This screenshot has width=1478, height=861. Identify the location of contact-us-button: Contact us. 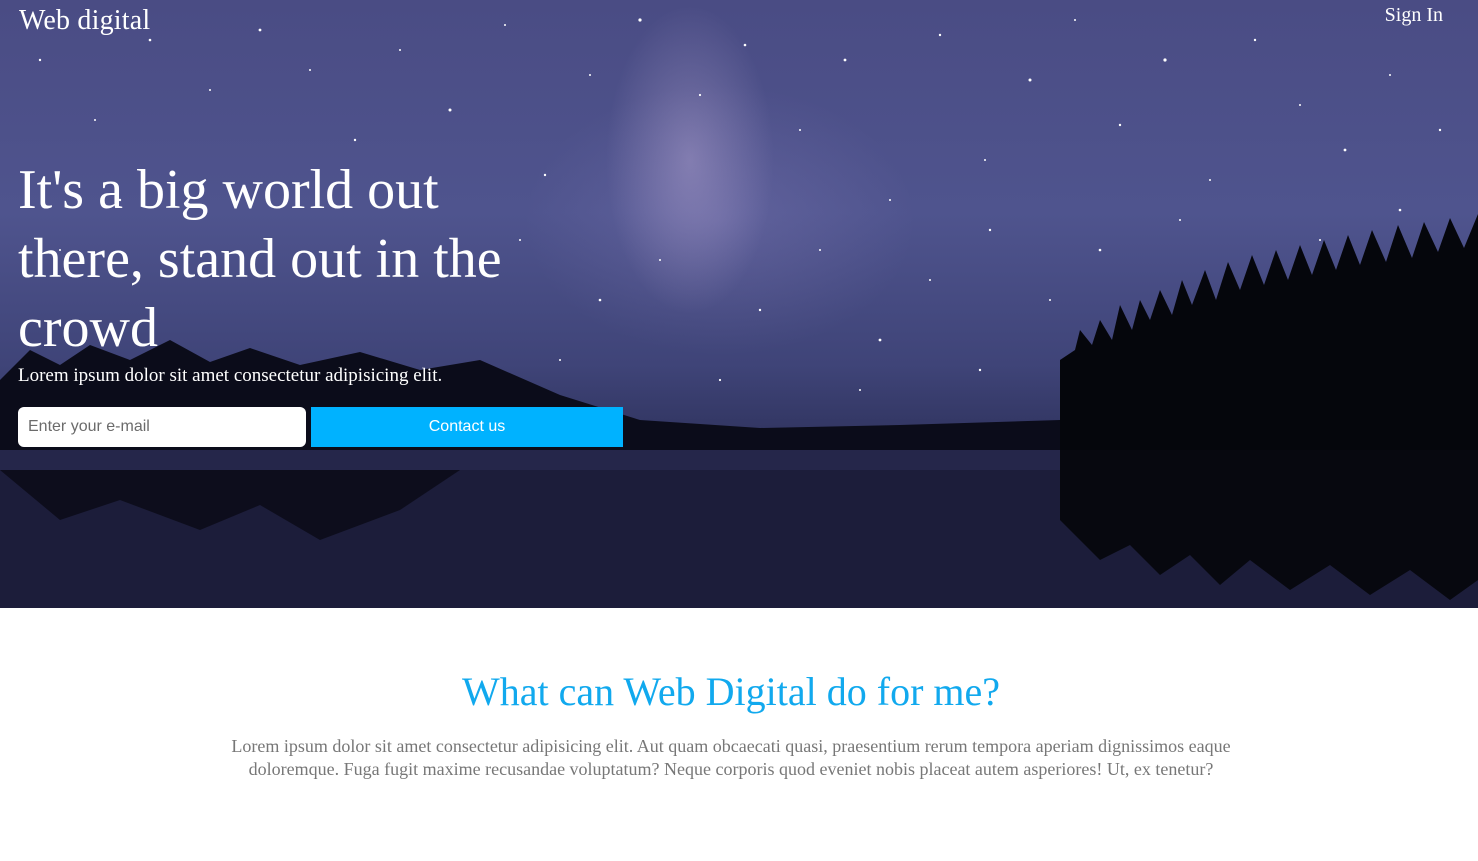
(467, 427).